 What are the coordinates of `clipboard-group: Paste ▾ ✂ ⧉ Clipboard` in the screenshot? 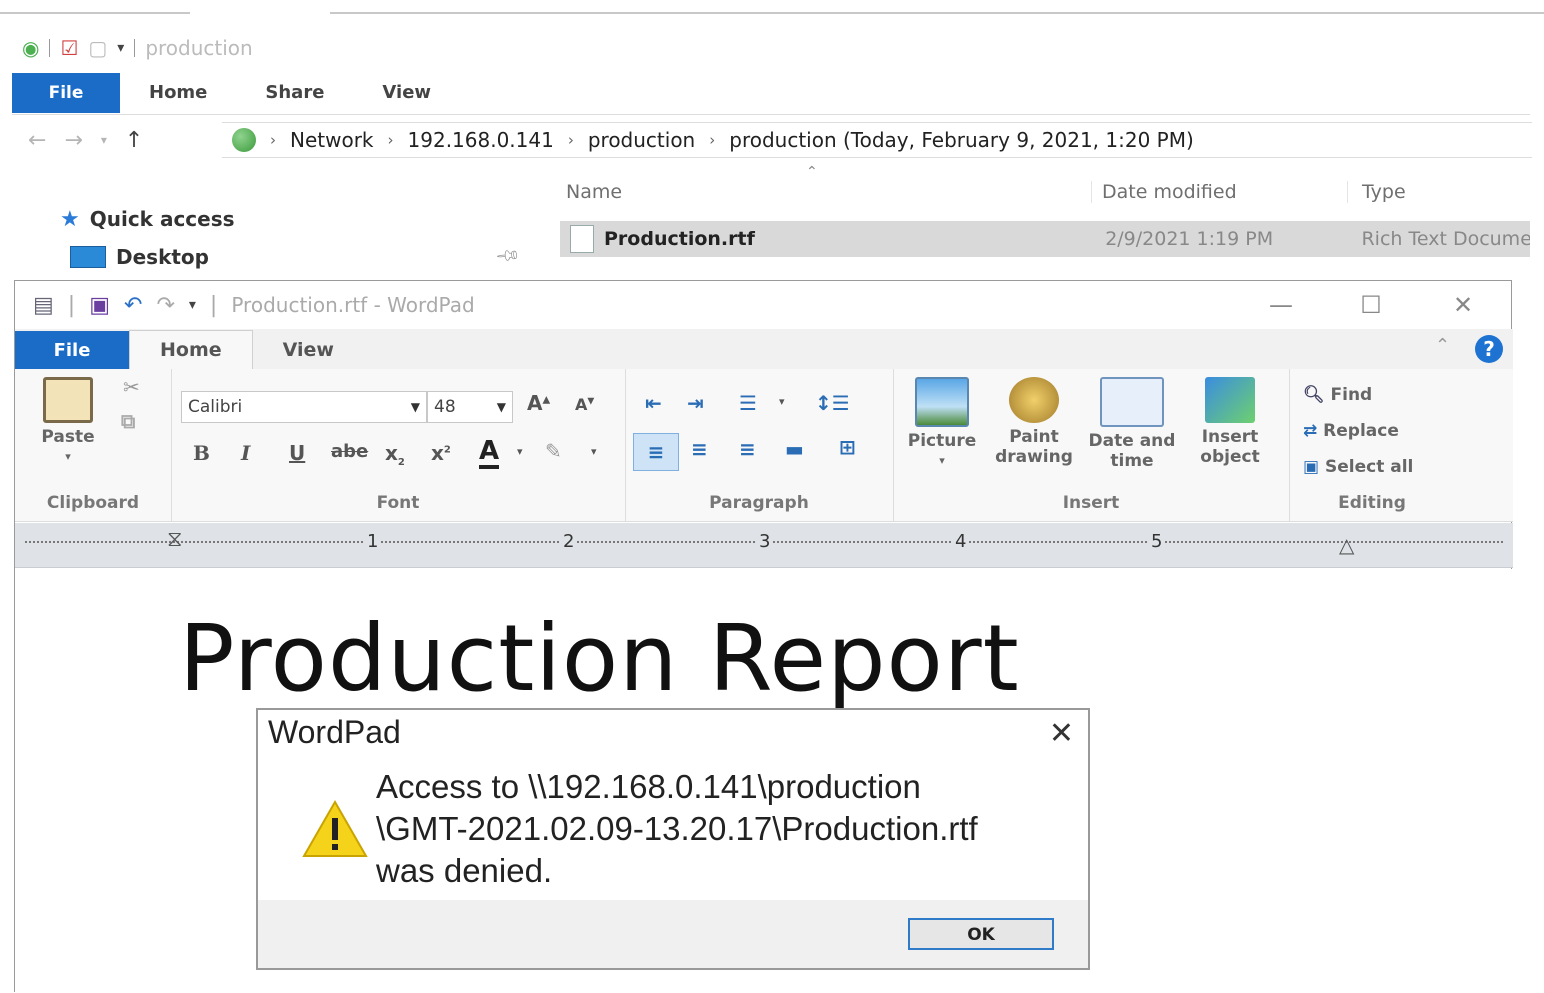 It's located at (93, 445).